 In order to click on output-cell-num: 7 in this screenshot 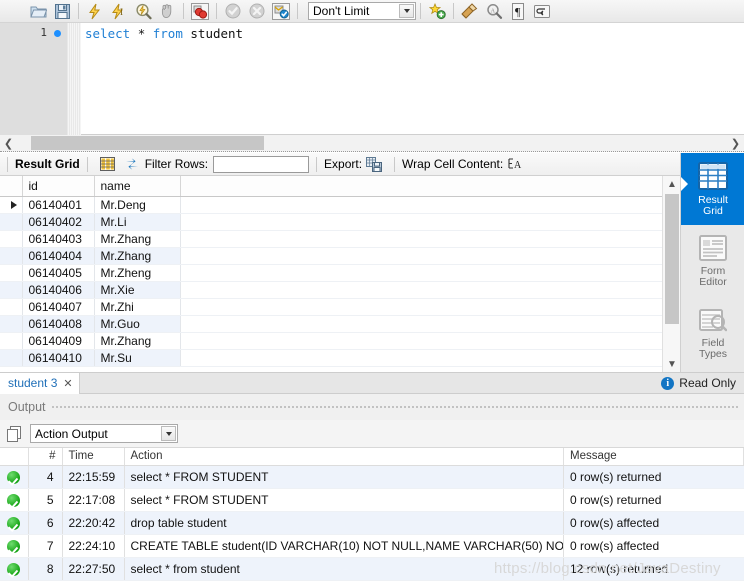, I will do `click(44, 546)`.